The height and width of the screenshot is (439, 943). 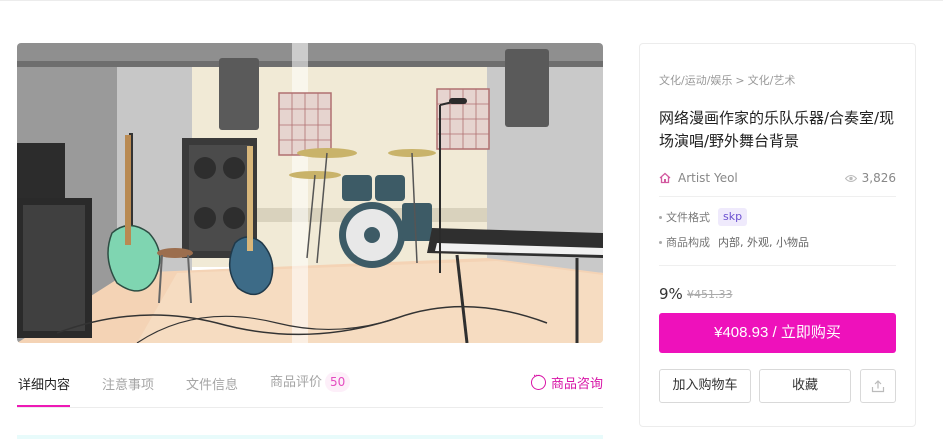 I want to click on spec-composition-label: 商品构成, so click(x=688, y=242).